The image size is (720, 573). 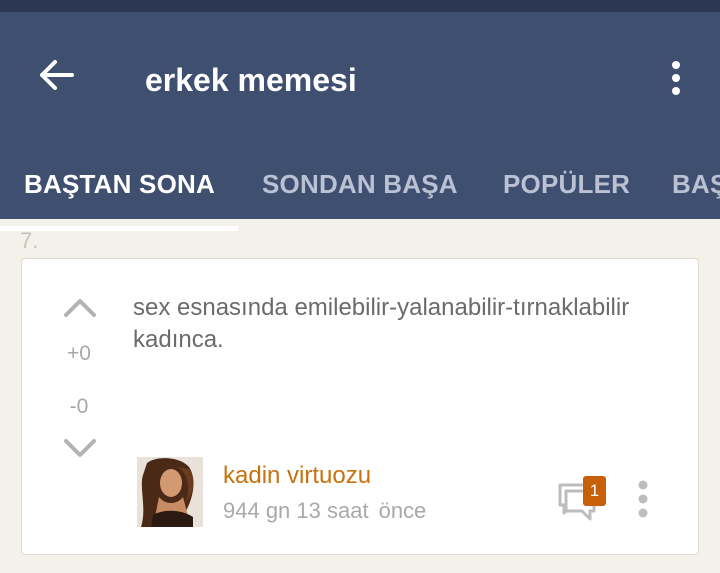 What do you see at coordinates (360, 6) in the screenshot?
I see `status-bar` at bounding box center [360, 6].